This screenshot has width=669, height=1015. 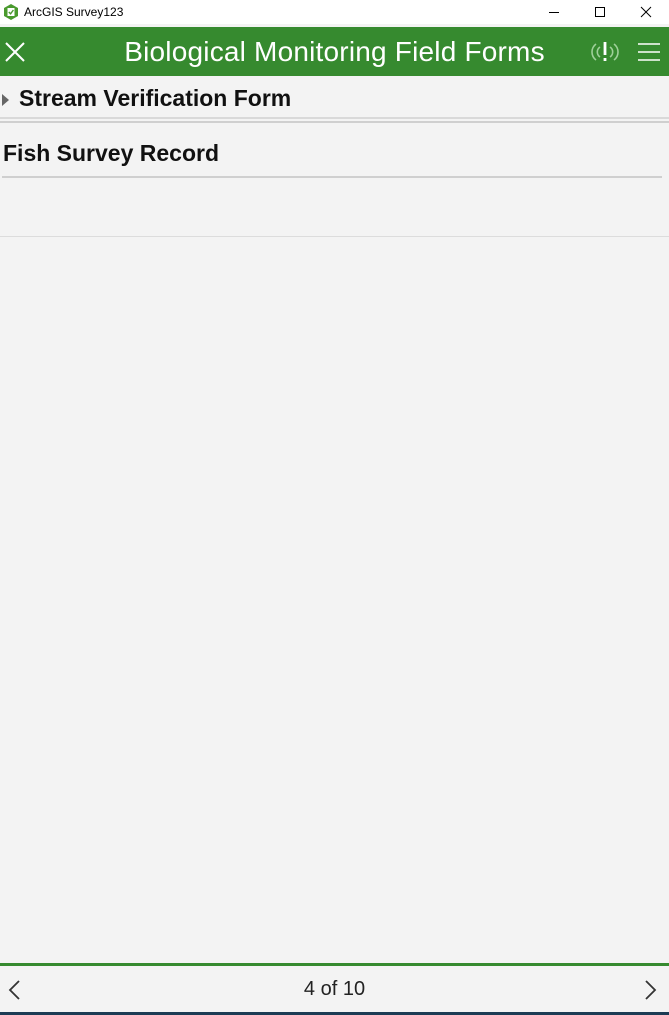 I want to click on minimize-icon, so click(x=554, y=12).